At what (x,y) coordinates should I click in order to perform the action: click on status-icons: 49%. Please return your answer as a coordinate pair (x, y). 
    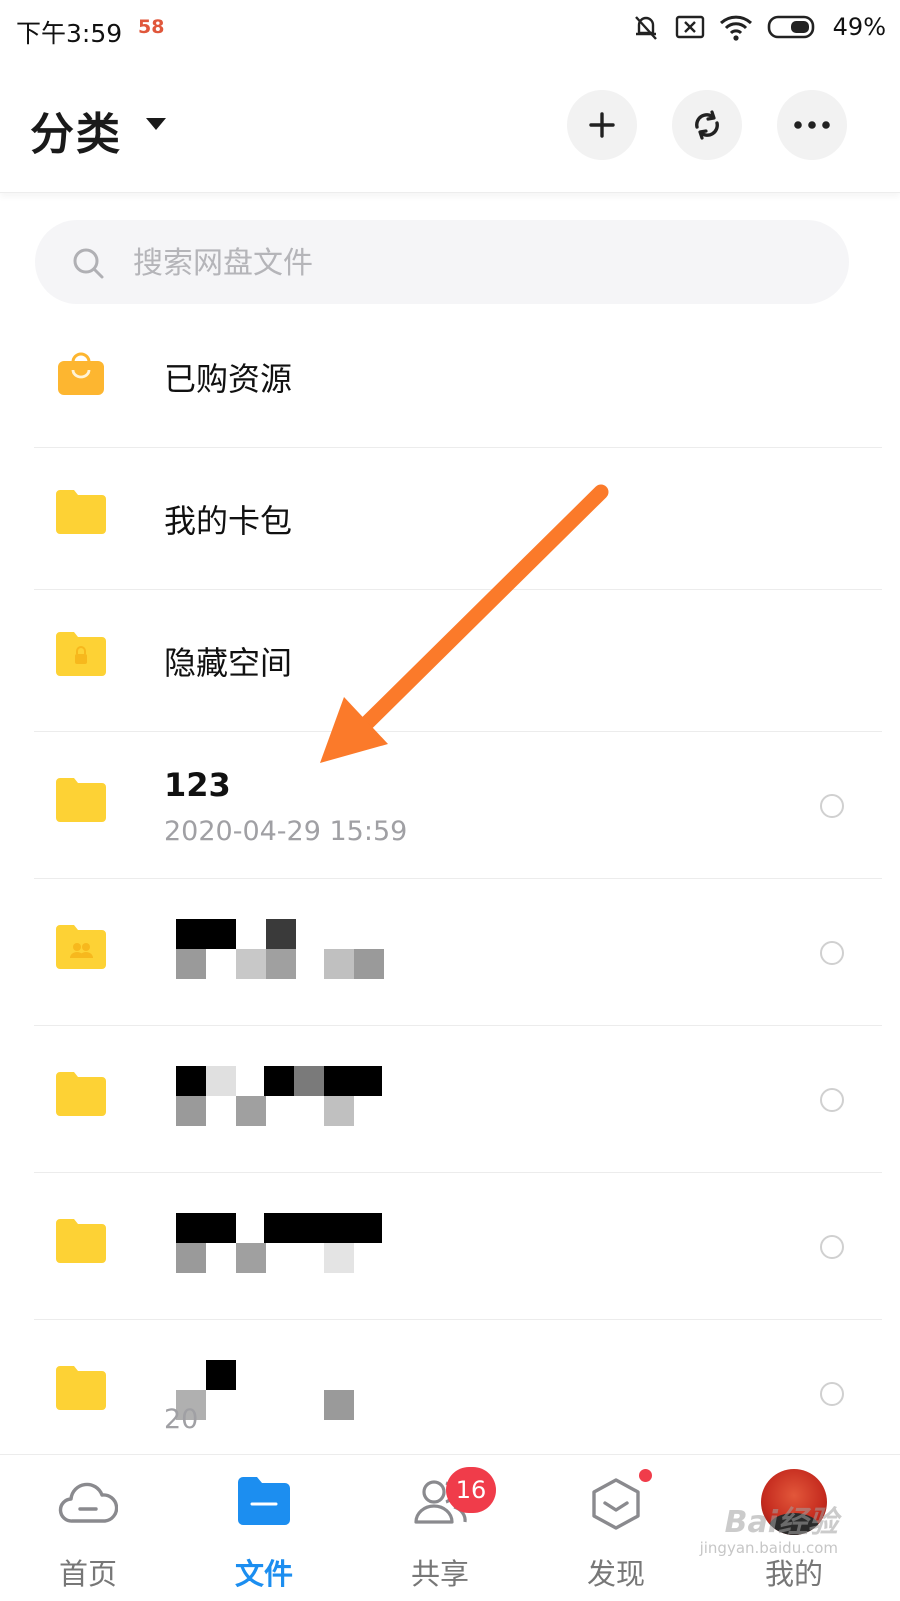
    Looking at the image, I should click on (758, 27).